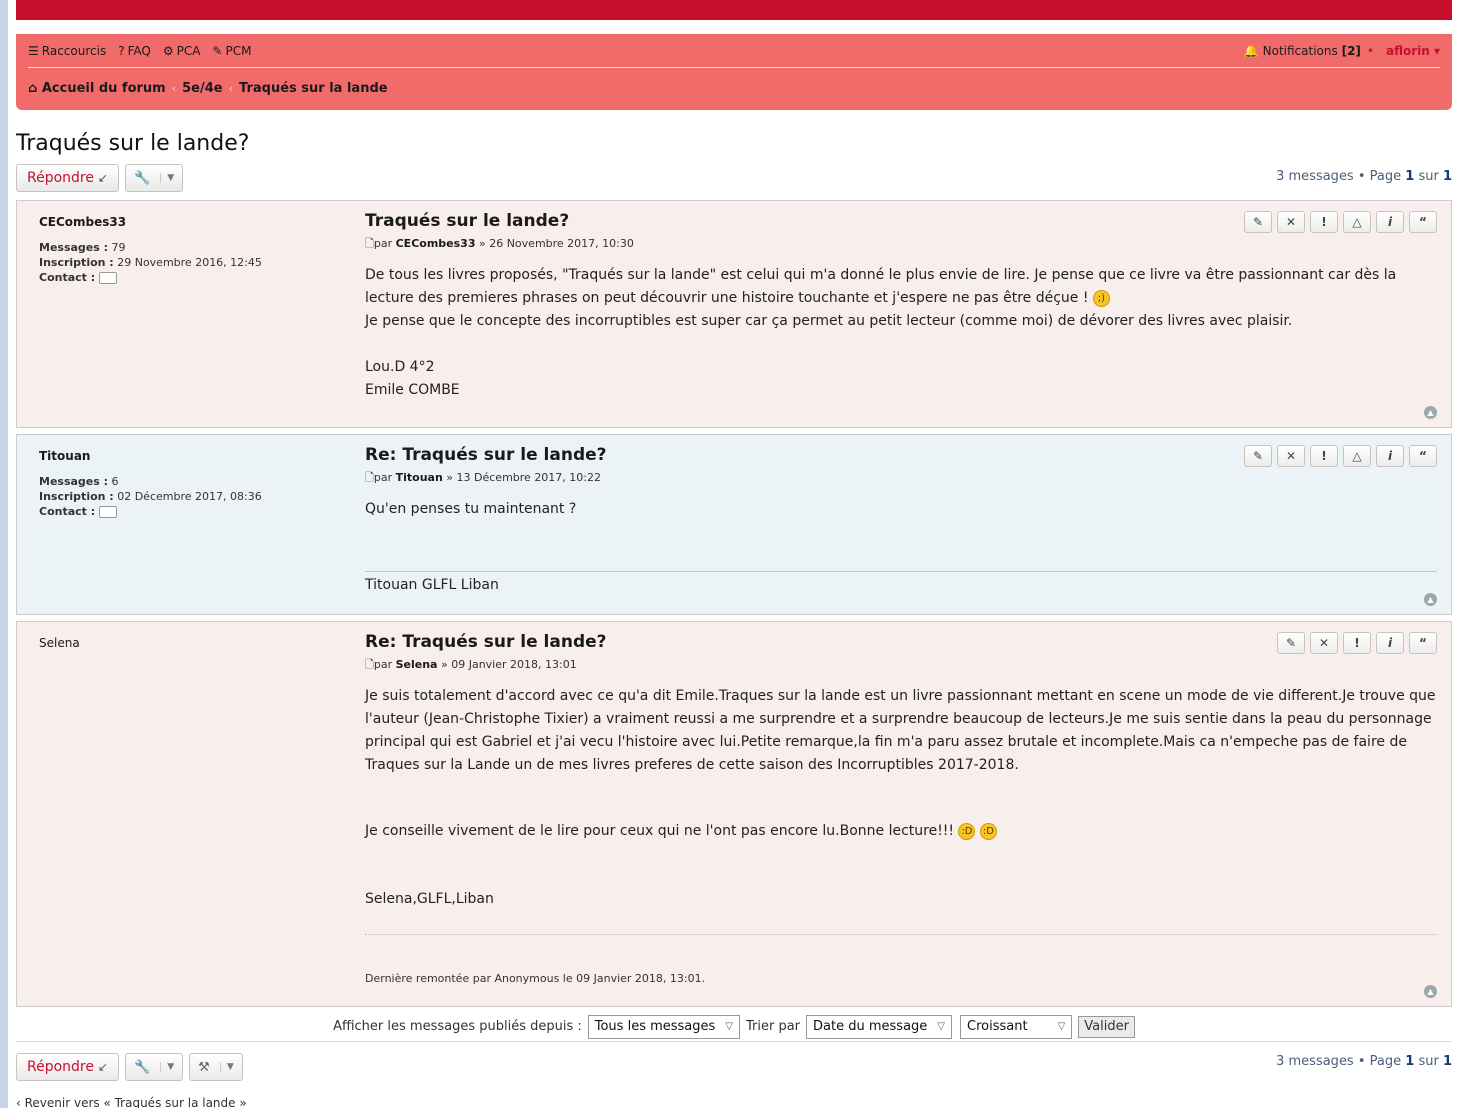 The width and height of the screenshot is (1468, 1108). What do you see at coordinates (901, 571) in the screenshot?
I see `signature-divider` at bounding box center [901, 571].